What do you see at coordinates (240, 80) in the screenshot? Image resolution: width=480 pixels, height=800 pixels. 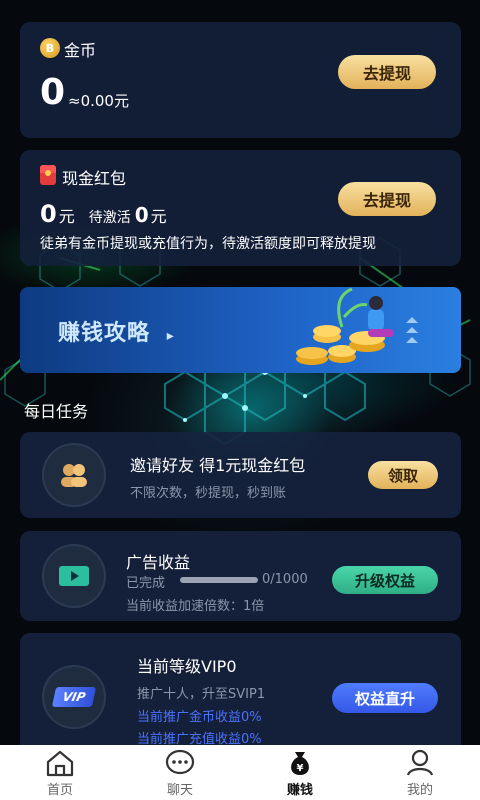 I see `coins-card: B 金币 0 ≈0.00元 去提现` at bounding box center [240, 80].